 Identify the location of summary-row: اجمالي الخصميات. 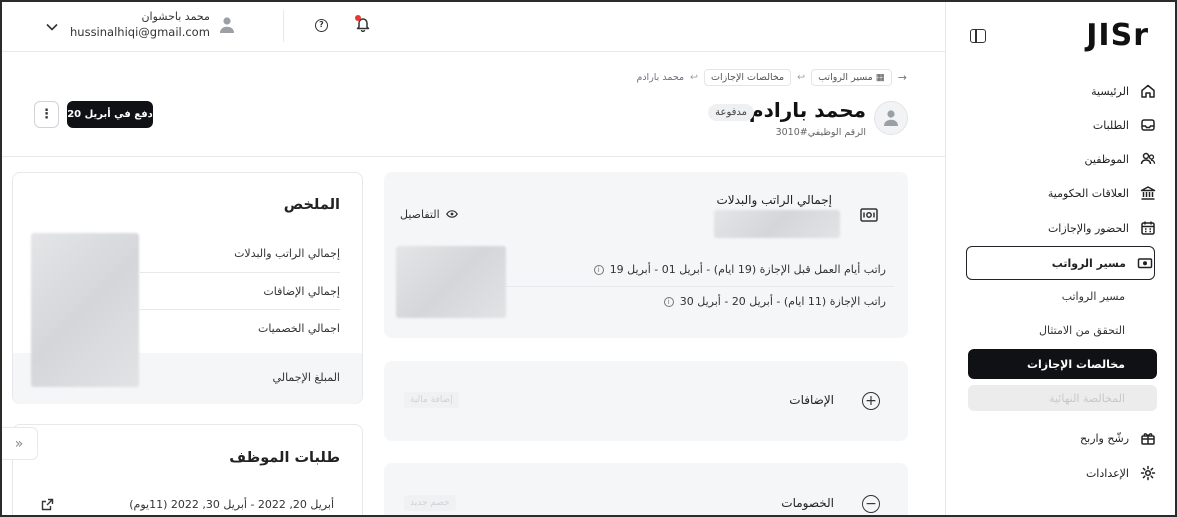
(298, 328).